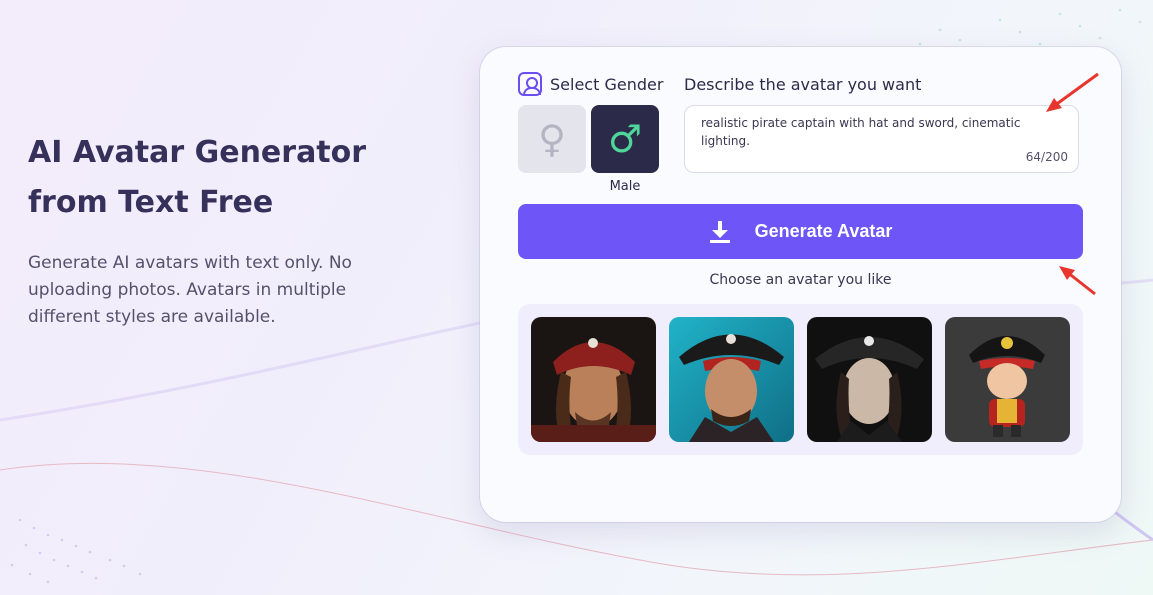  What do you see at coordinates (803, 84) in the screenshot?
I see `describe-label: Describe the avatar you want` at bounding box center [803, 84].